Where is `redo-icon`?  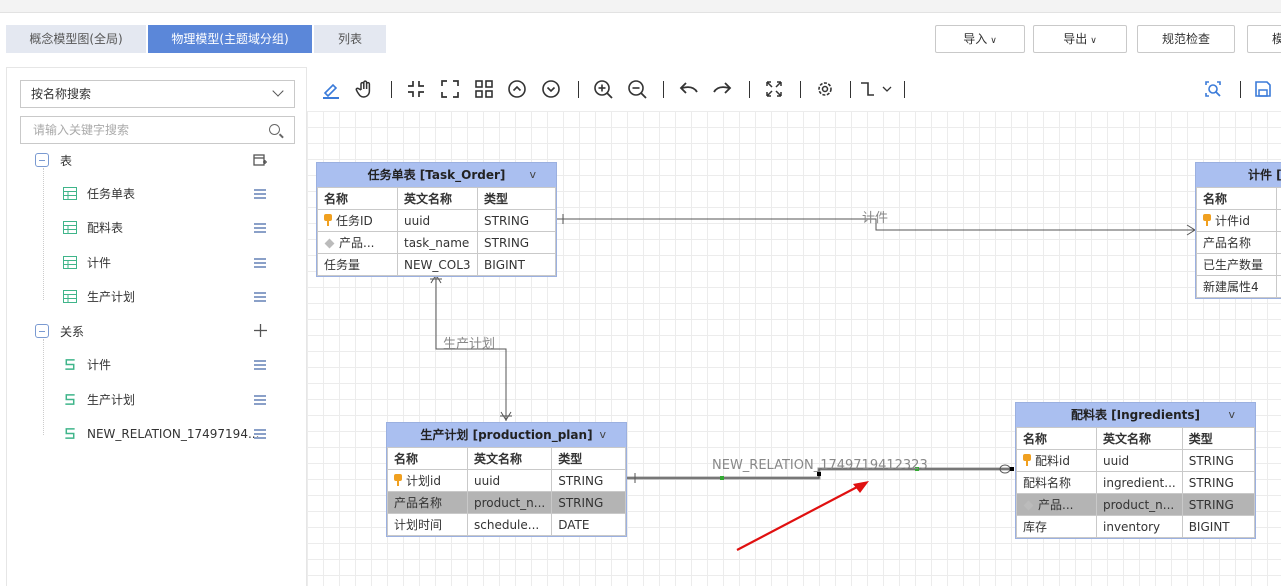 redo-icon is located at coordinates (722, 89).